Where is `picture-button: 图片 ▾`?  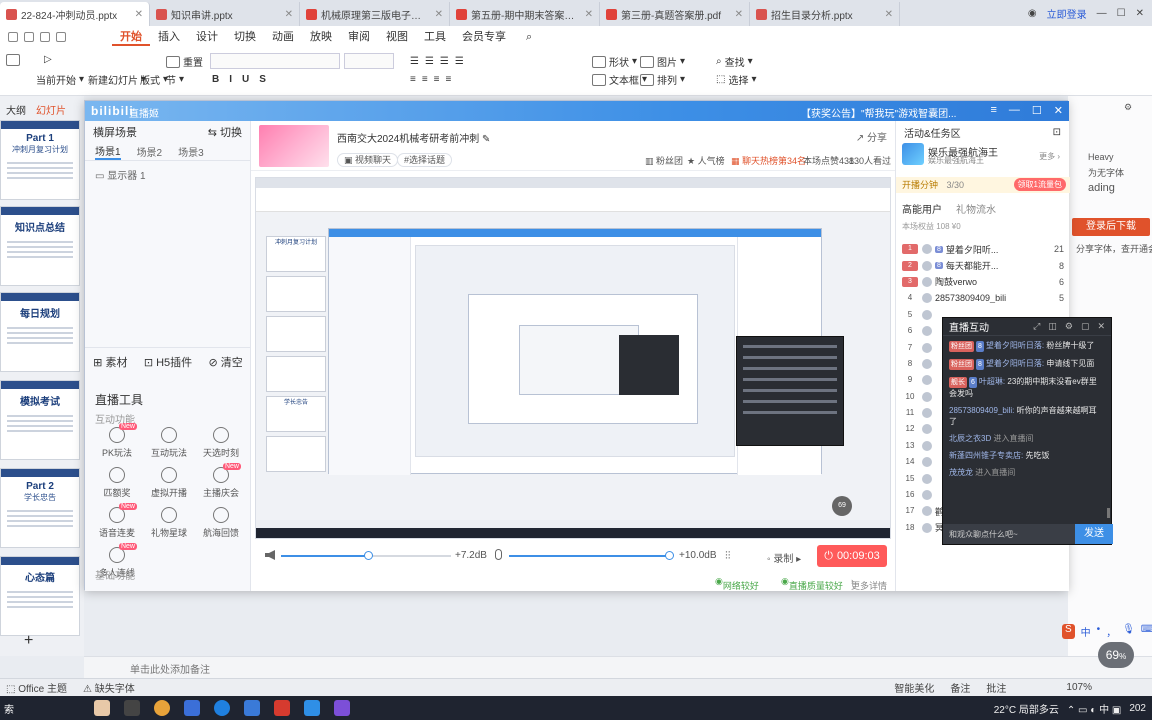 picture-button: 图片 ▾ is located at coordinates (662, 61).